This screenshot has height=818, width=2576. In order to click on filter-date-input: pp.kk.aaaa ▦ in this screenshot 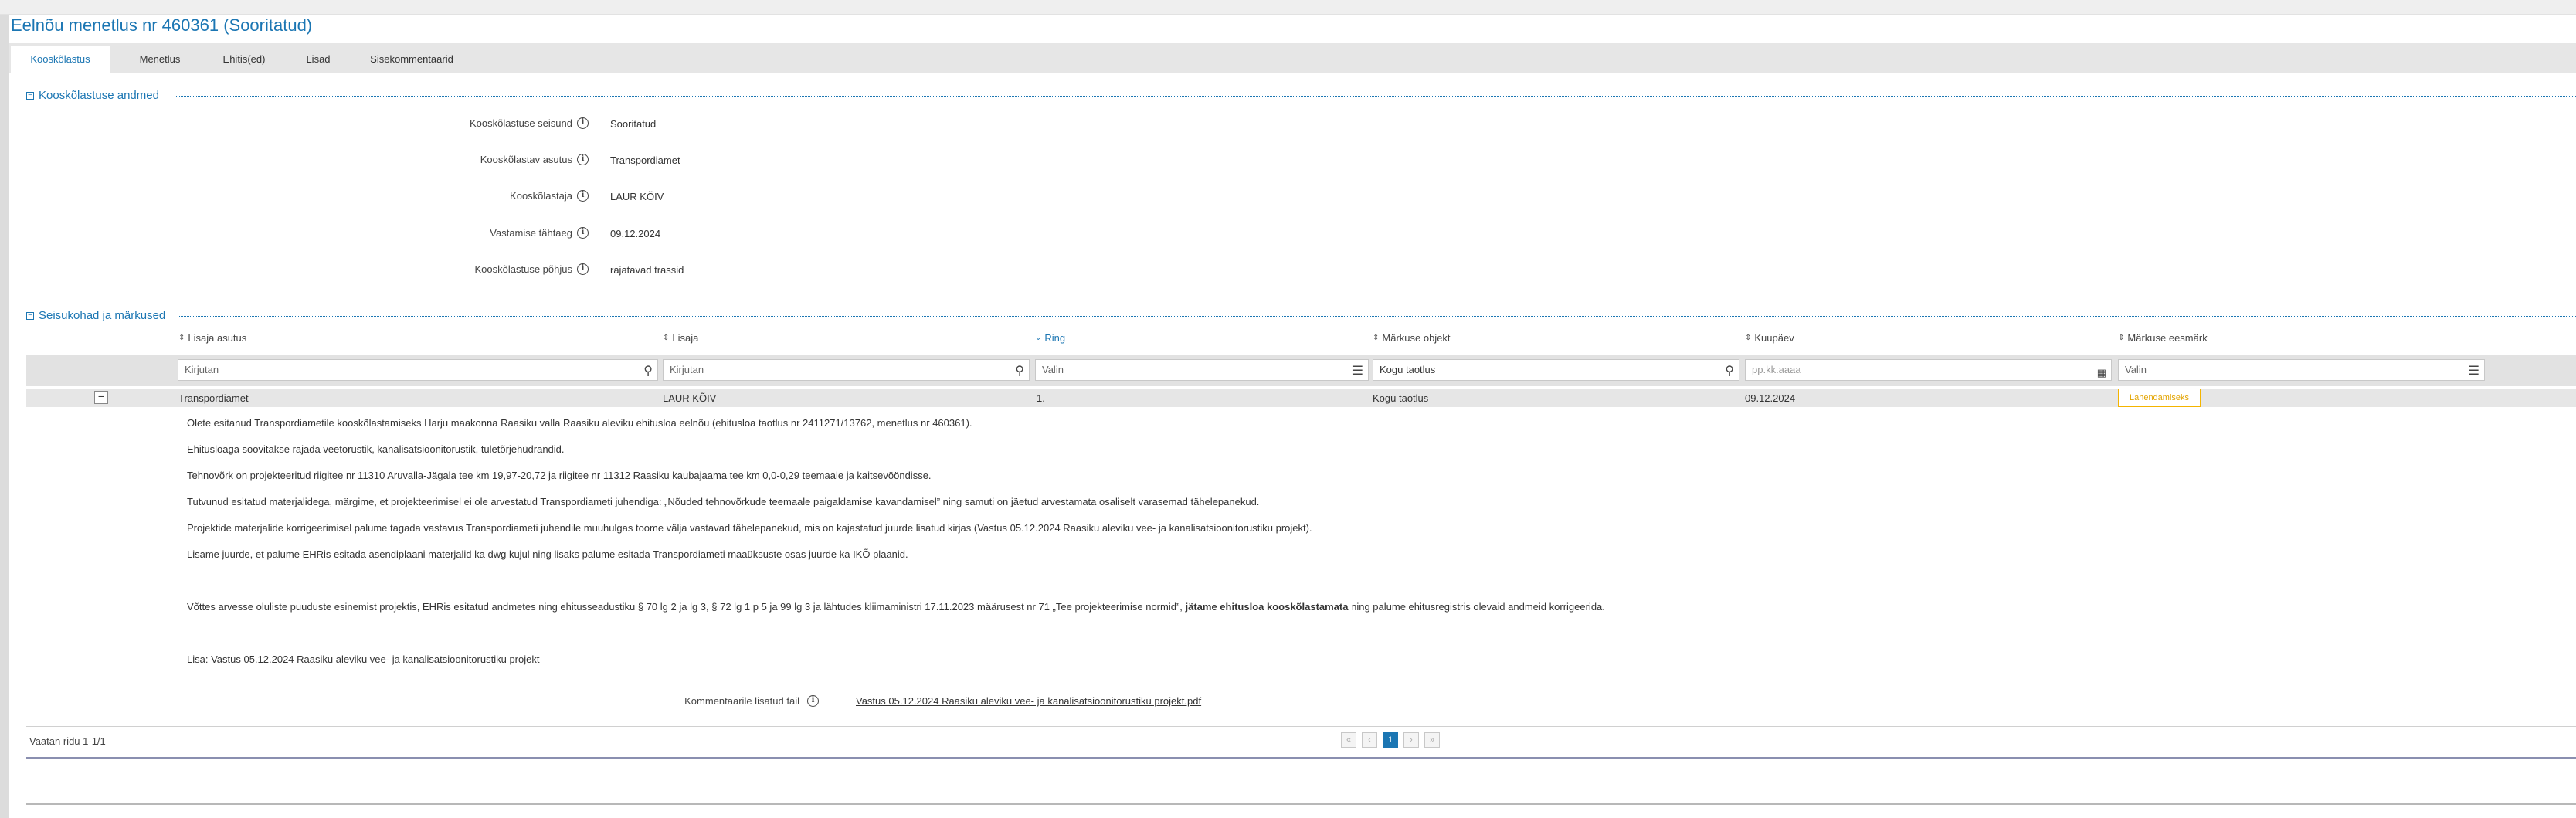, I will do `click(1928, 370)`.